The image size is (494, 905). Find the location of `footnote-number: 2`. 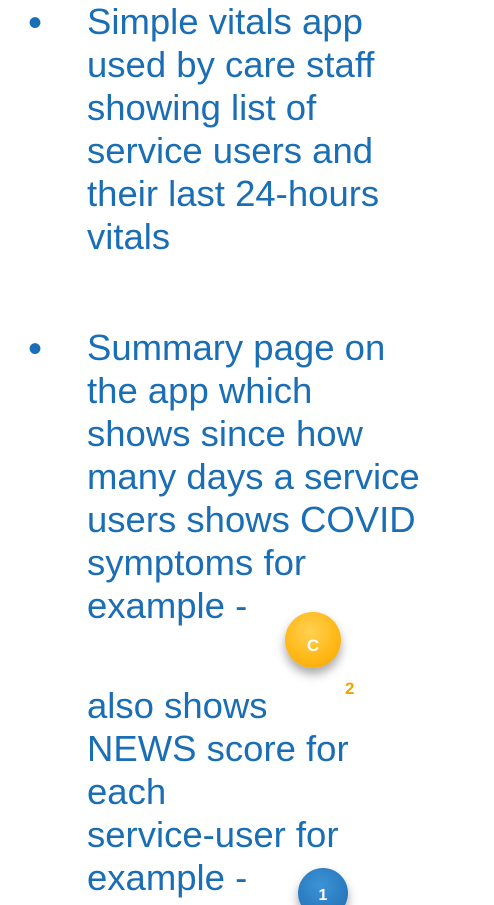

footnote-number: 2 is located at coordinates (350, 688).